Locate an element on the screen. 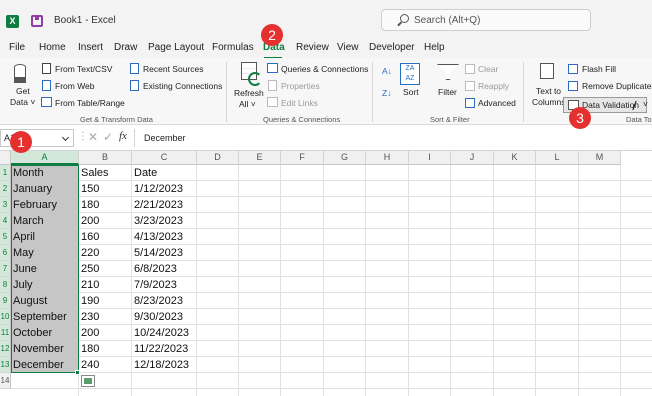 Image resolution: width=652 pixels, height=396 pixels. cell-b1: Sales is located at coordinates (95, 173).